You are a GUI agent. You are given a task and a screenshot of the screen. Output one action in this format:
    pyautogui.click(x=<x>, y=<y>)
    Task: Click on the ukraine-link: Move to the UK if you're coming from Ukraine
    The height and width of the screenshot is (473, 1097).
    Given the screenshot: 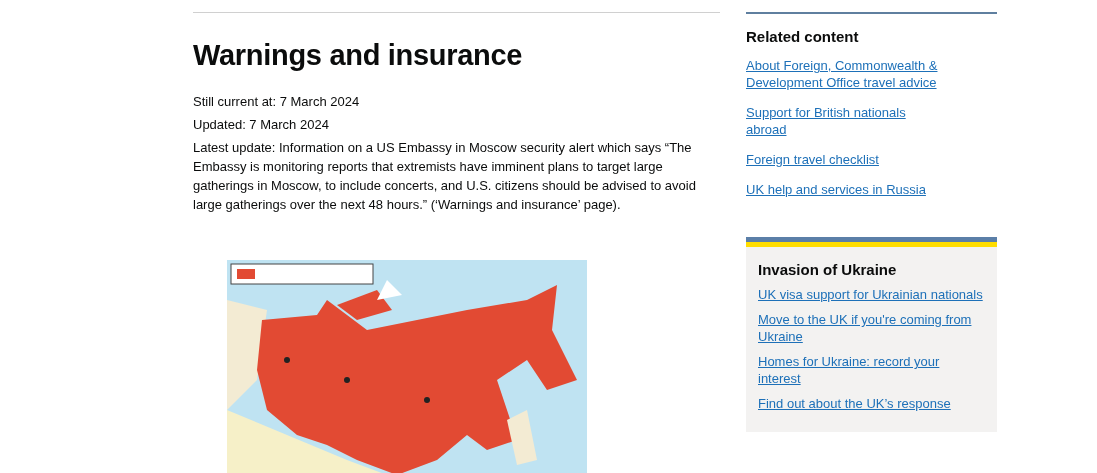 What is the action you would take?
    pyautogui.click(x=871, y=328)
    